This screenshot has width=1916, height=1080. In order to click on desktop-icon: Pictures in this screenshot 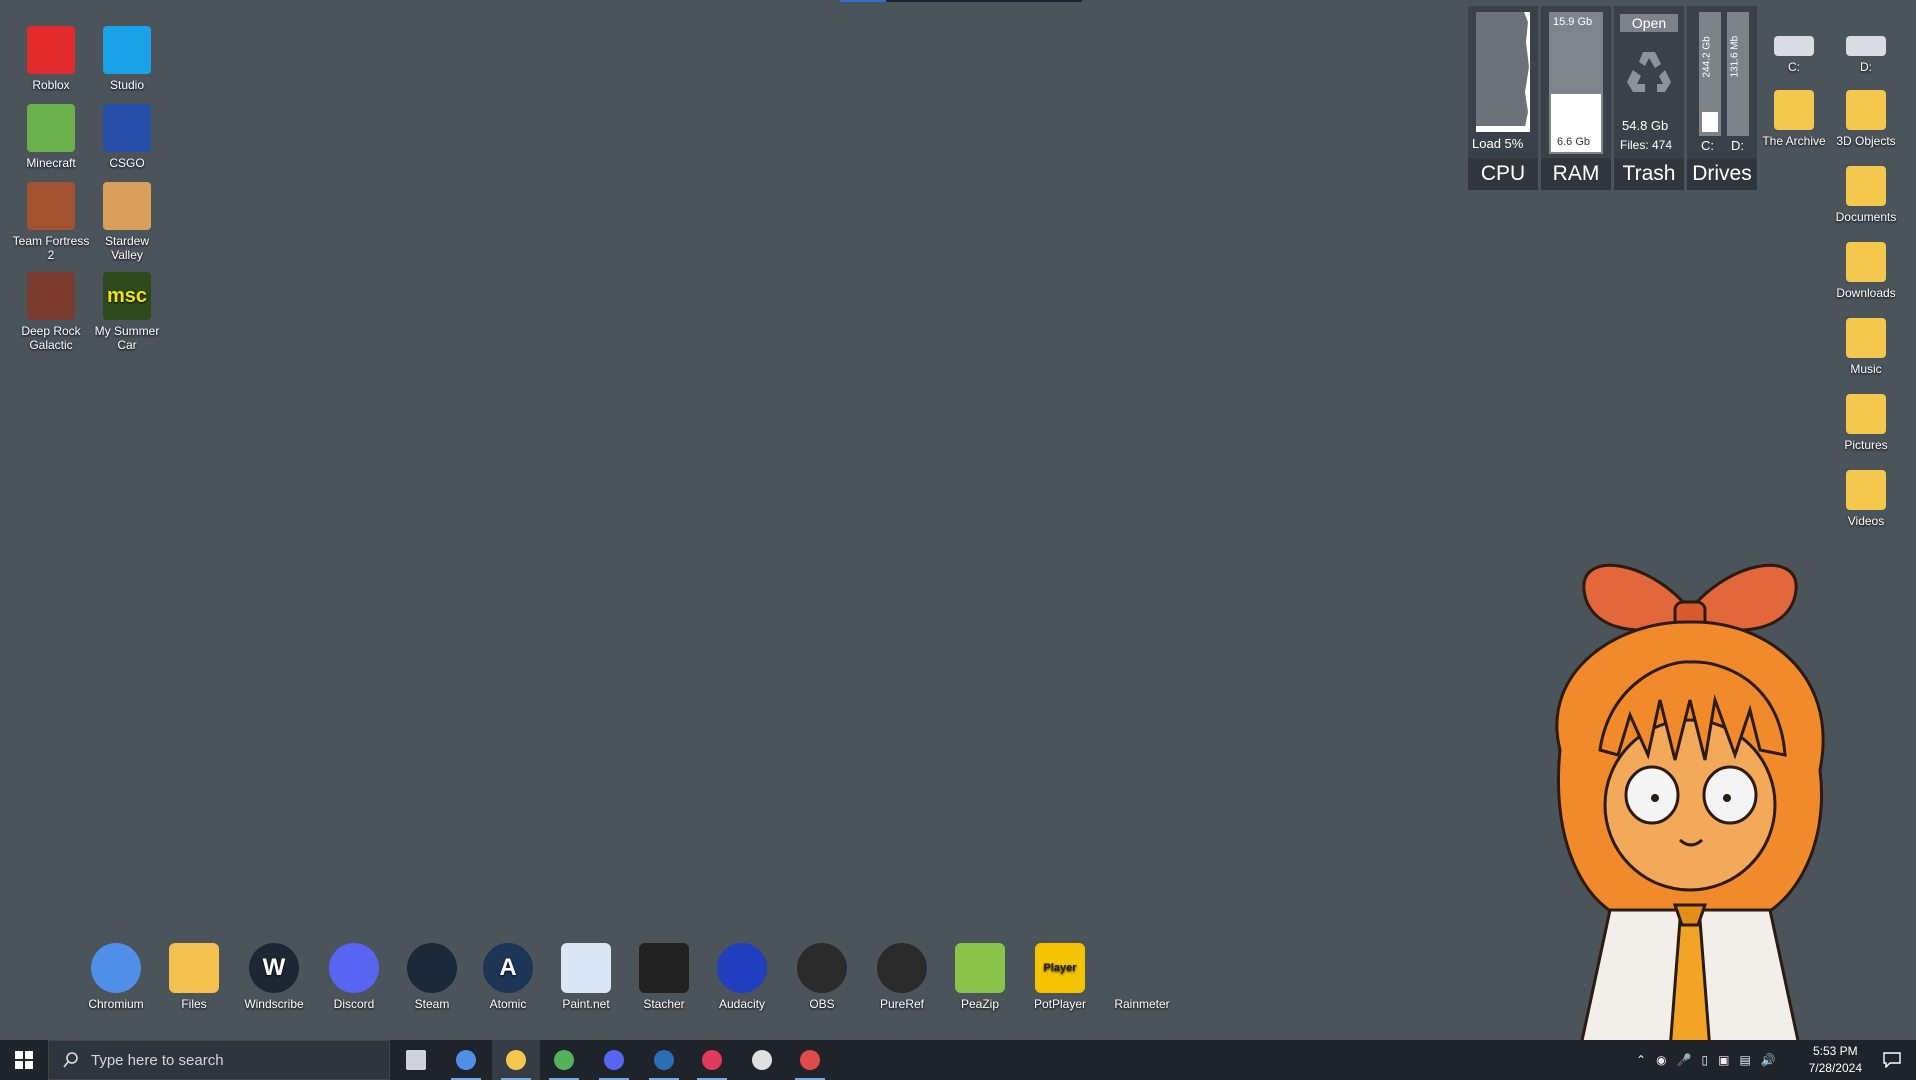, I will do `click(1866, 423)`.